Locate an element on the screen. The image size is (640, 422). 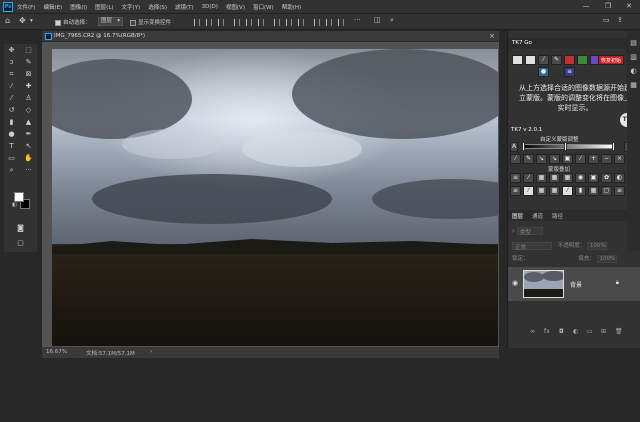
distribute-center-icon is located at coordinates (289, 22).